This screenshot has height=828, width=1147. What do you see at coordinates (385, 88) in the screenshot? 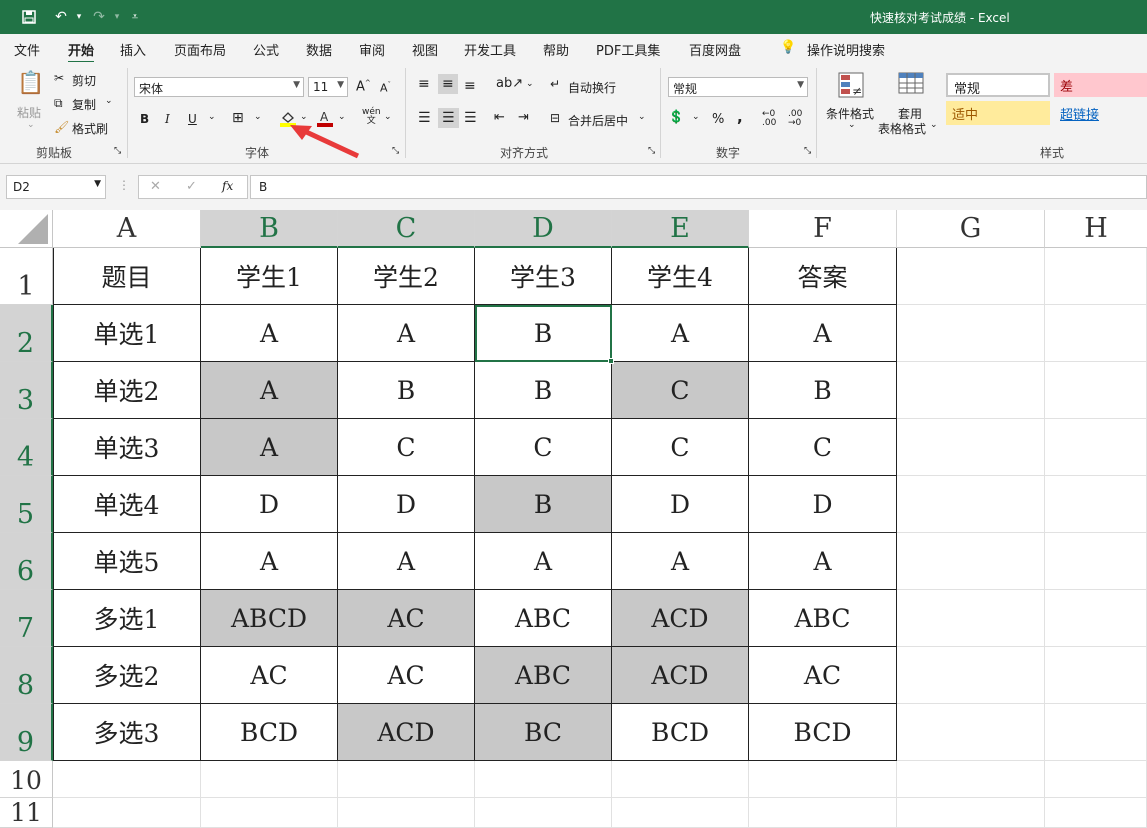
I see `decrease-font-icon: Aˇ` at bounding box center [385, 88].